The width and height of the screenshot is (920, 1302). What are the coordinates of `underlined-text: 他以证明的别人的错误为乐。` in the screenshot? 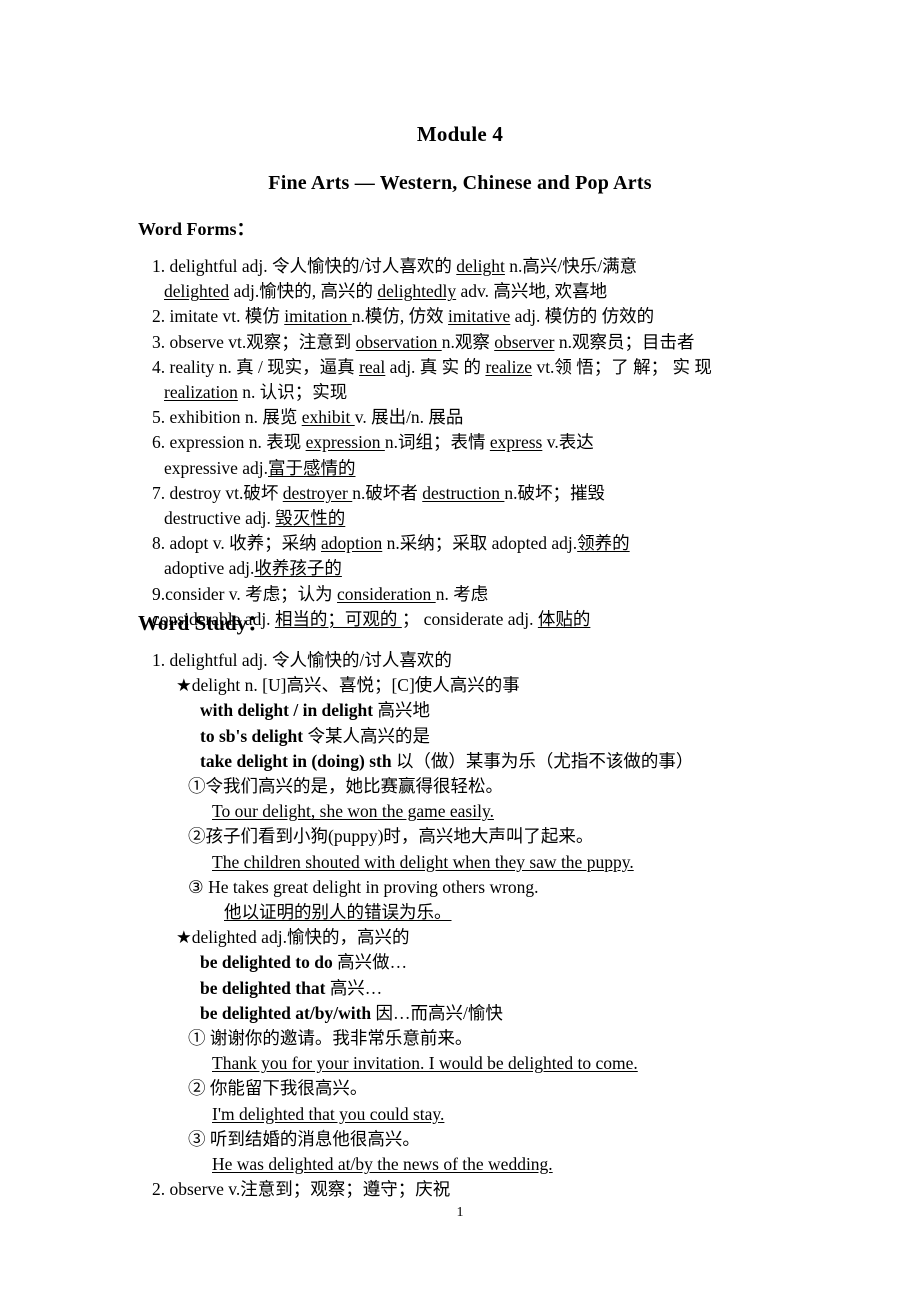 It's located at (338, 912).